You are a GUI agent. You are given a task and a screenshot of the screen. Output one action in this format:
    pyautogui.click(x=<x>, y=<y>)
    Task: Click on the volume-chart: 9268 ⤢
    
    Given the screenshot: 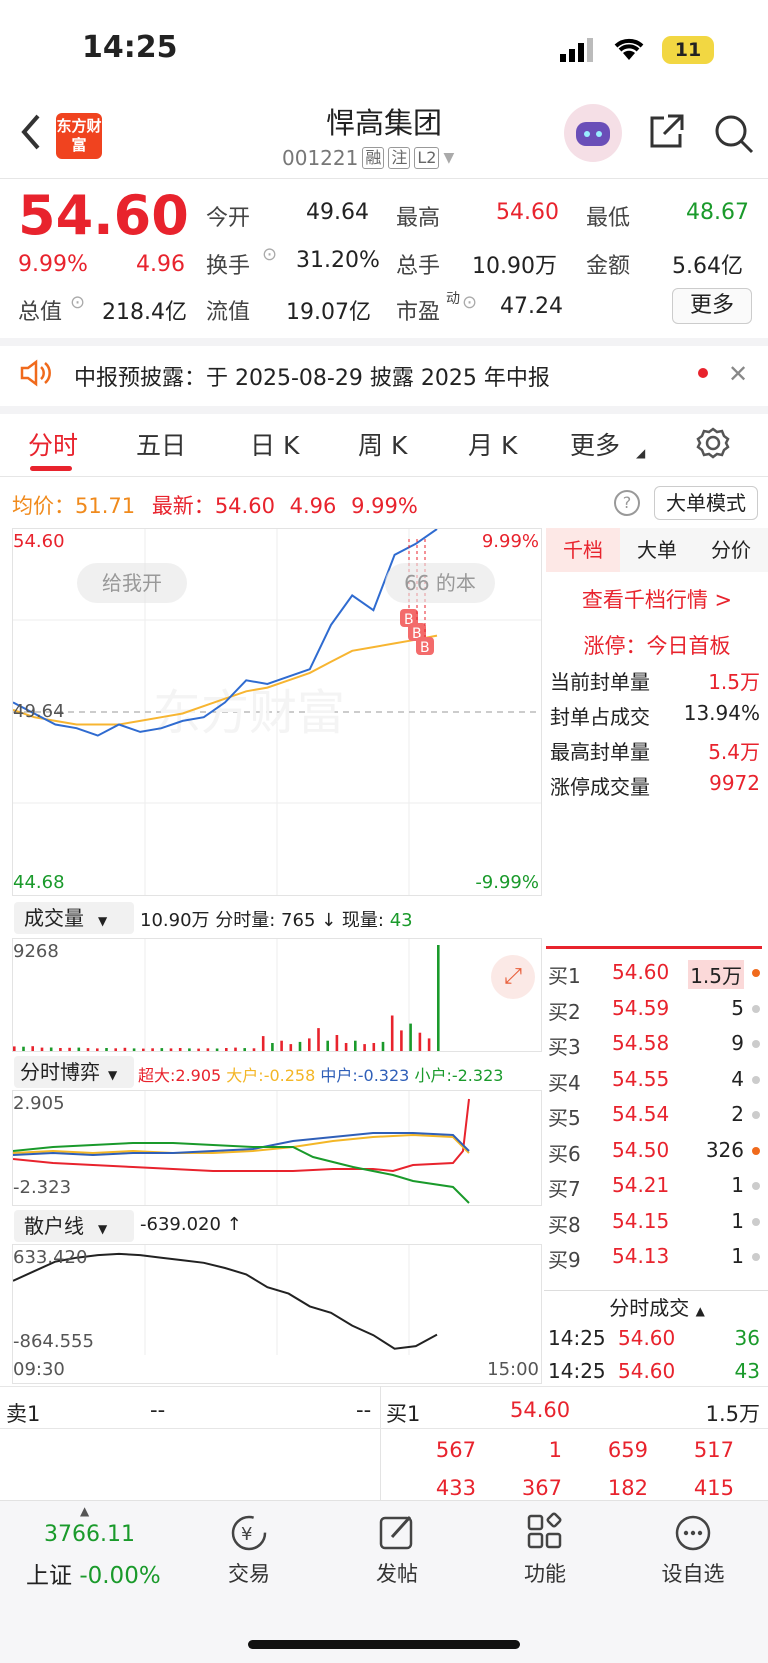 What is the action you would take?
    pyautogui.click(x=277, y=995)
    